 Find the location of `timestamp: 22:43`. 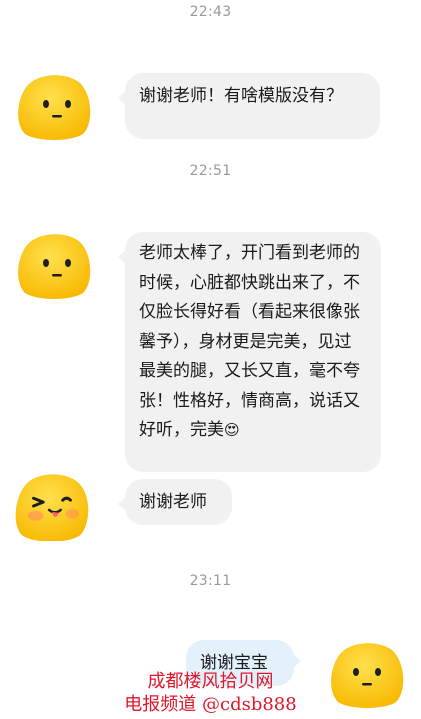

timestamp: 22:43 is located at coordinates (210, 12).